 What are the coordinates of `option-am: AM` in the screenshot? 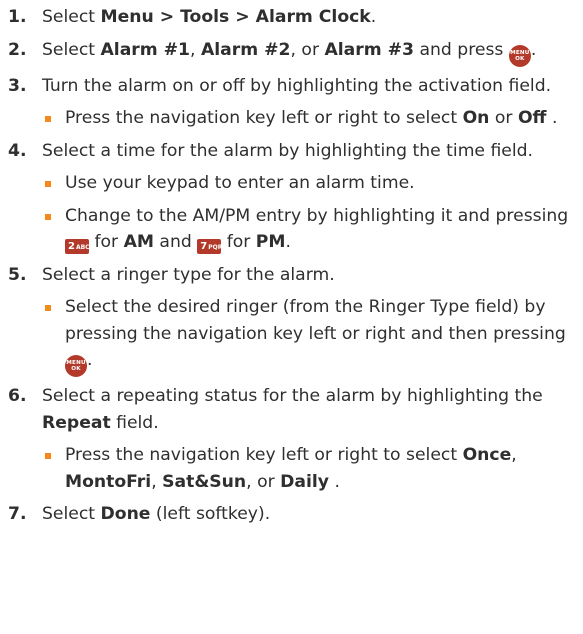 It's located at (138, 242).